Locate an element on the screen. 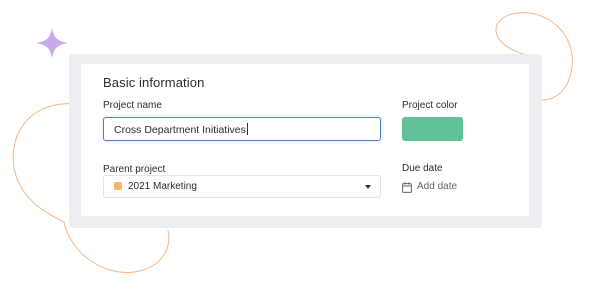  dropdown-arrow-icon is located at coordinates (368, 187).